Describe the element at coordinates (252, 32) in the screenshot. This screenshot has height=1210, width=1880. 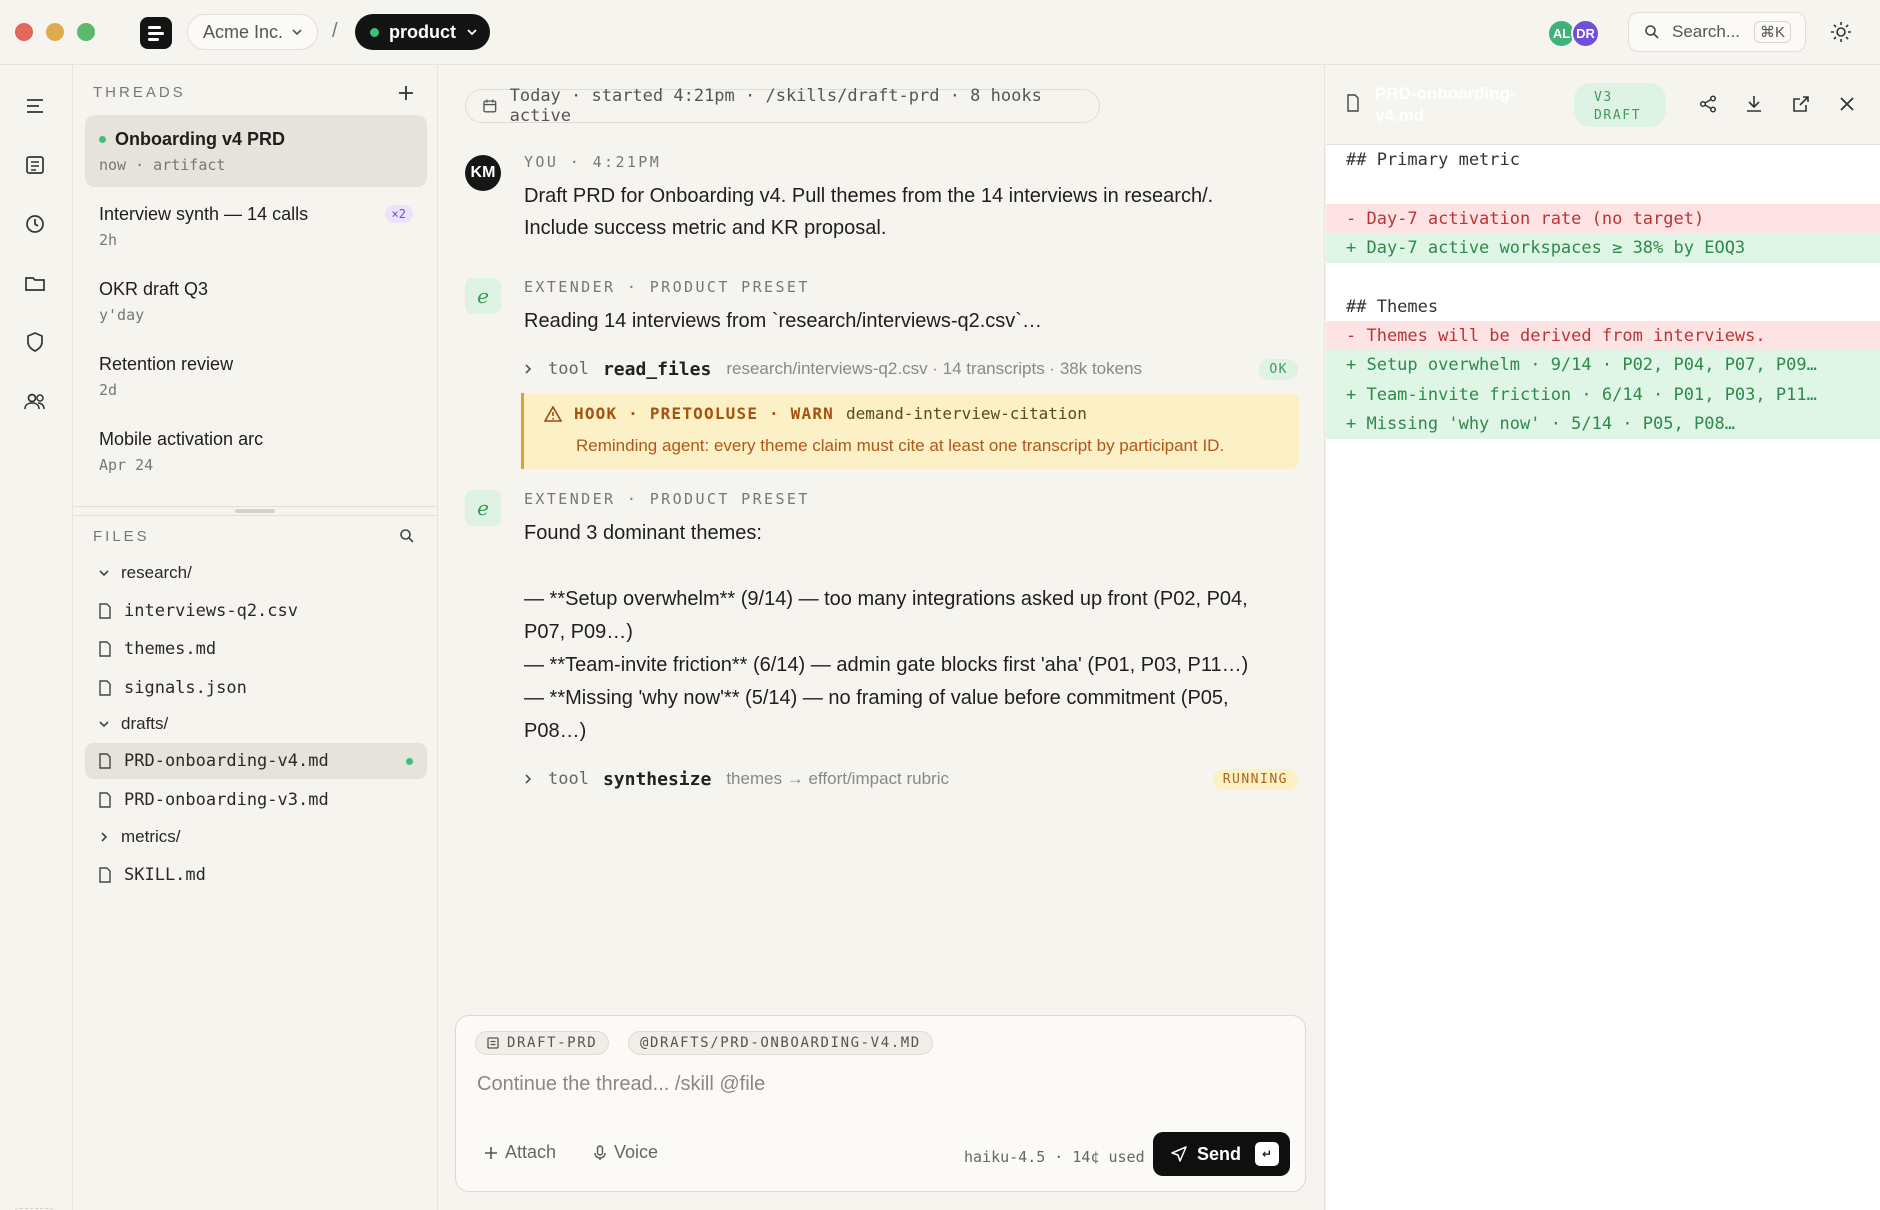
I see `org-selector: Acme Inc.` at that location.